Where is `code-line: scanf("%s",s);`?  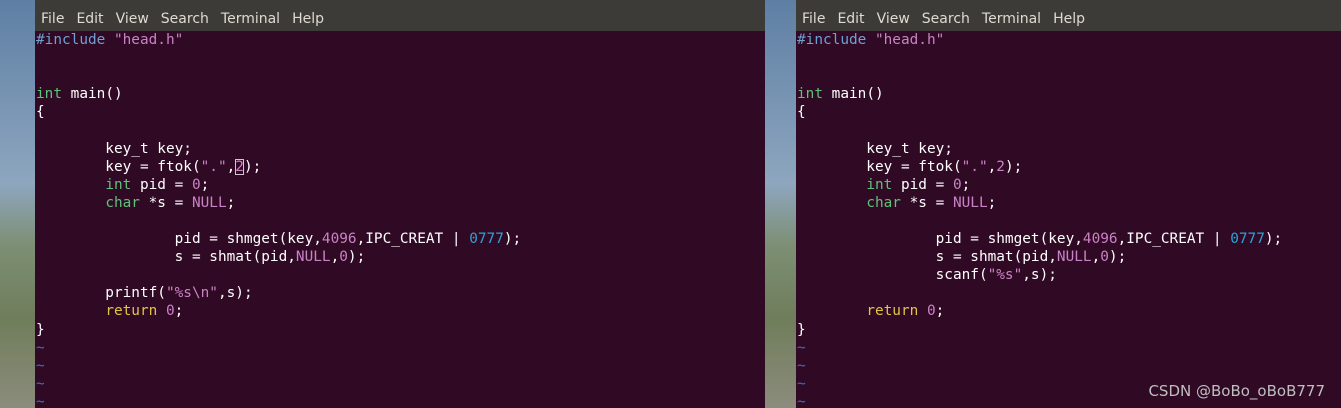 code-line: scanf("%s",s); is located at coordinates (1069, 275).